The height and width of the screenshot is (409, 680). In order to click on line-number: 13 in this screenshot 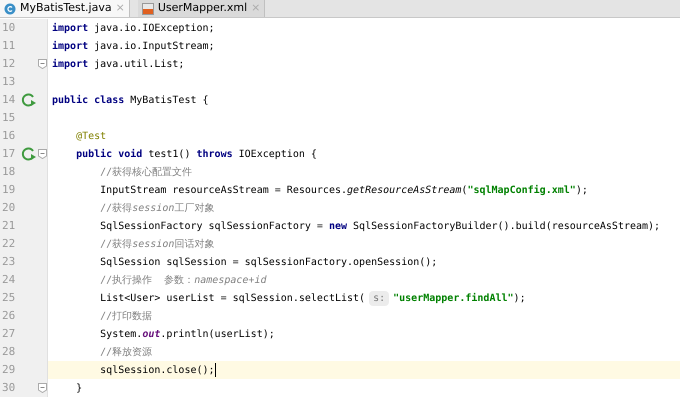, I will do `click(8, 82)`.